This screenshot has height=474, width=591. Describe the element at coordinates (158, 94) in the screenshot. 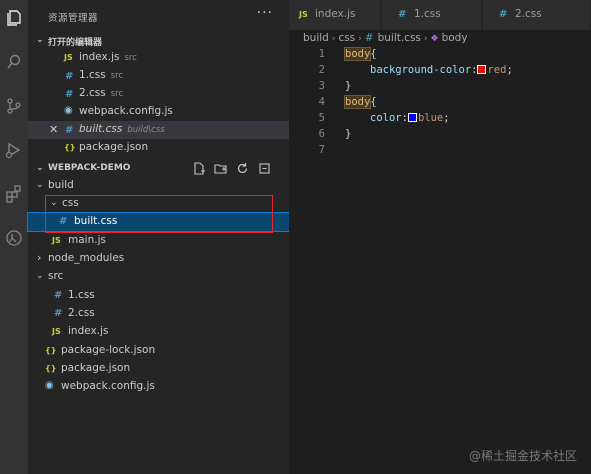

I see `open-editor-item: # 2.css src` at that location.